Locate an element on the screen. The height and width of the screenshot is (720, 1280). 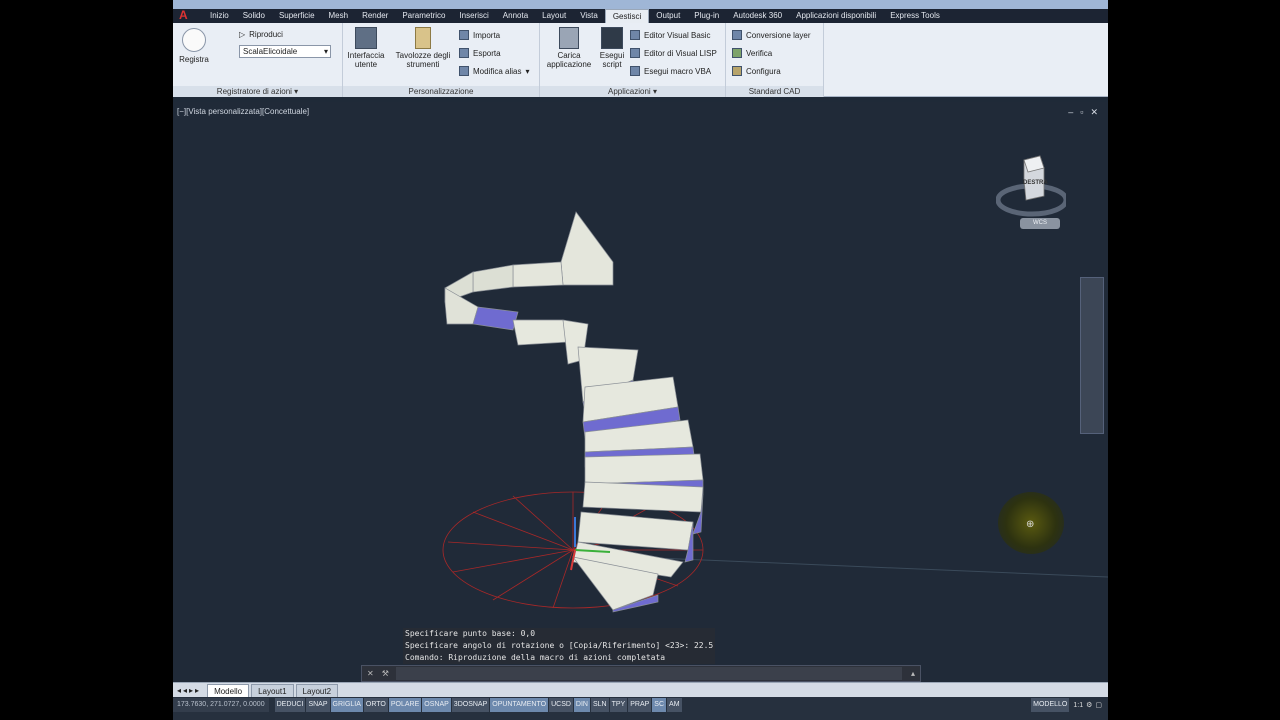
layer-convert-button: Conversione layer is located at coordinates (771, 35).